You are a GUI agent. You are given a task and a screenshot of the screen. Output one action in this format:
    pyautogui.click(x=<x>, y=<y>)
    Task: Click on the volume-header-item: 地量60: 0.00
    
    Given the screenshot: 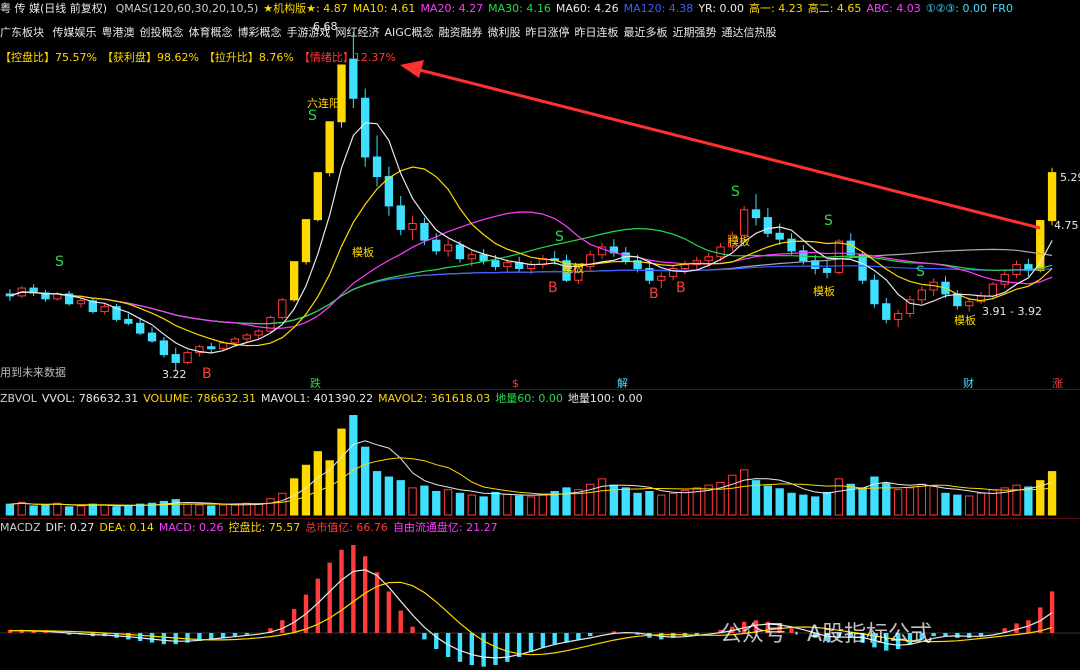 What is the action you would take?
    pyautogui.click(x=529, y=398)
    